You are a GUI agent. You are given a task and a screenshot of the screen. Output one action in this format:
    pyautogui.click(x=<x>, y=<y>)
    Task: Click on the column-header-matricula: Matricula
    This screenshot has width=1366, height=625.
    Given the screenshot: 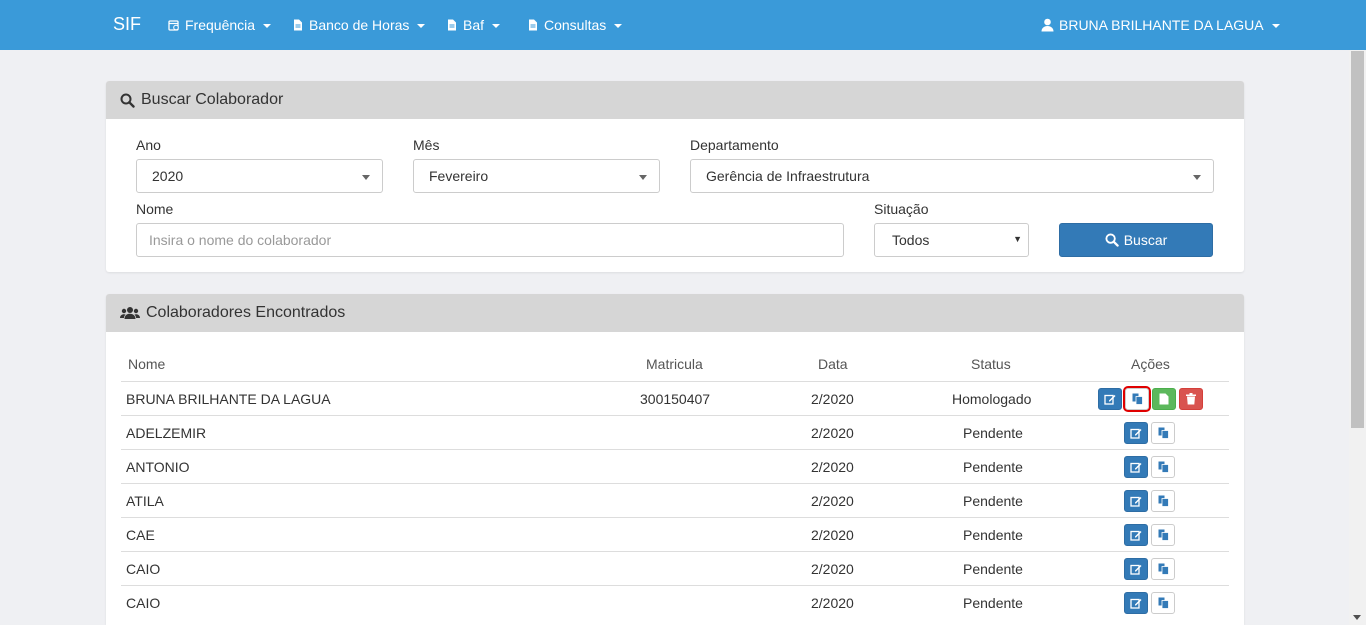 What is the action you would take?
    pyautogui.click(x=674, y=364)
    